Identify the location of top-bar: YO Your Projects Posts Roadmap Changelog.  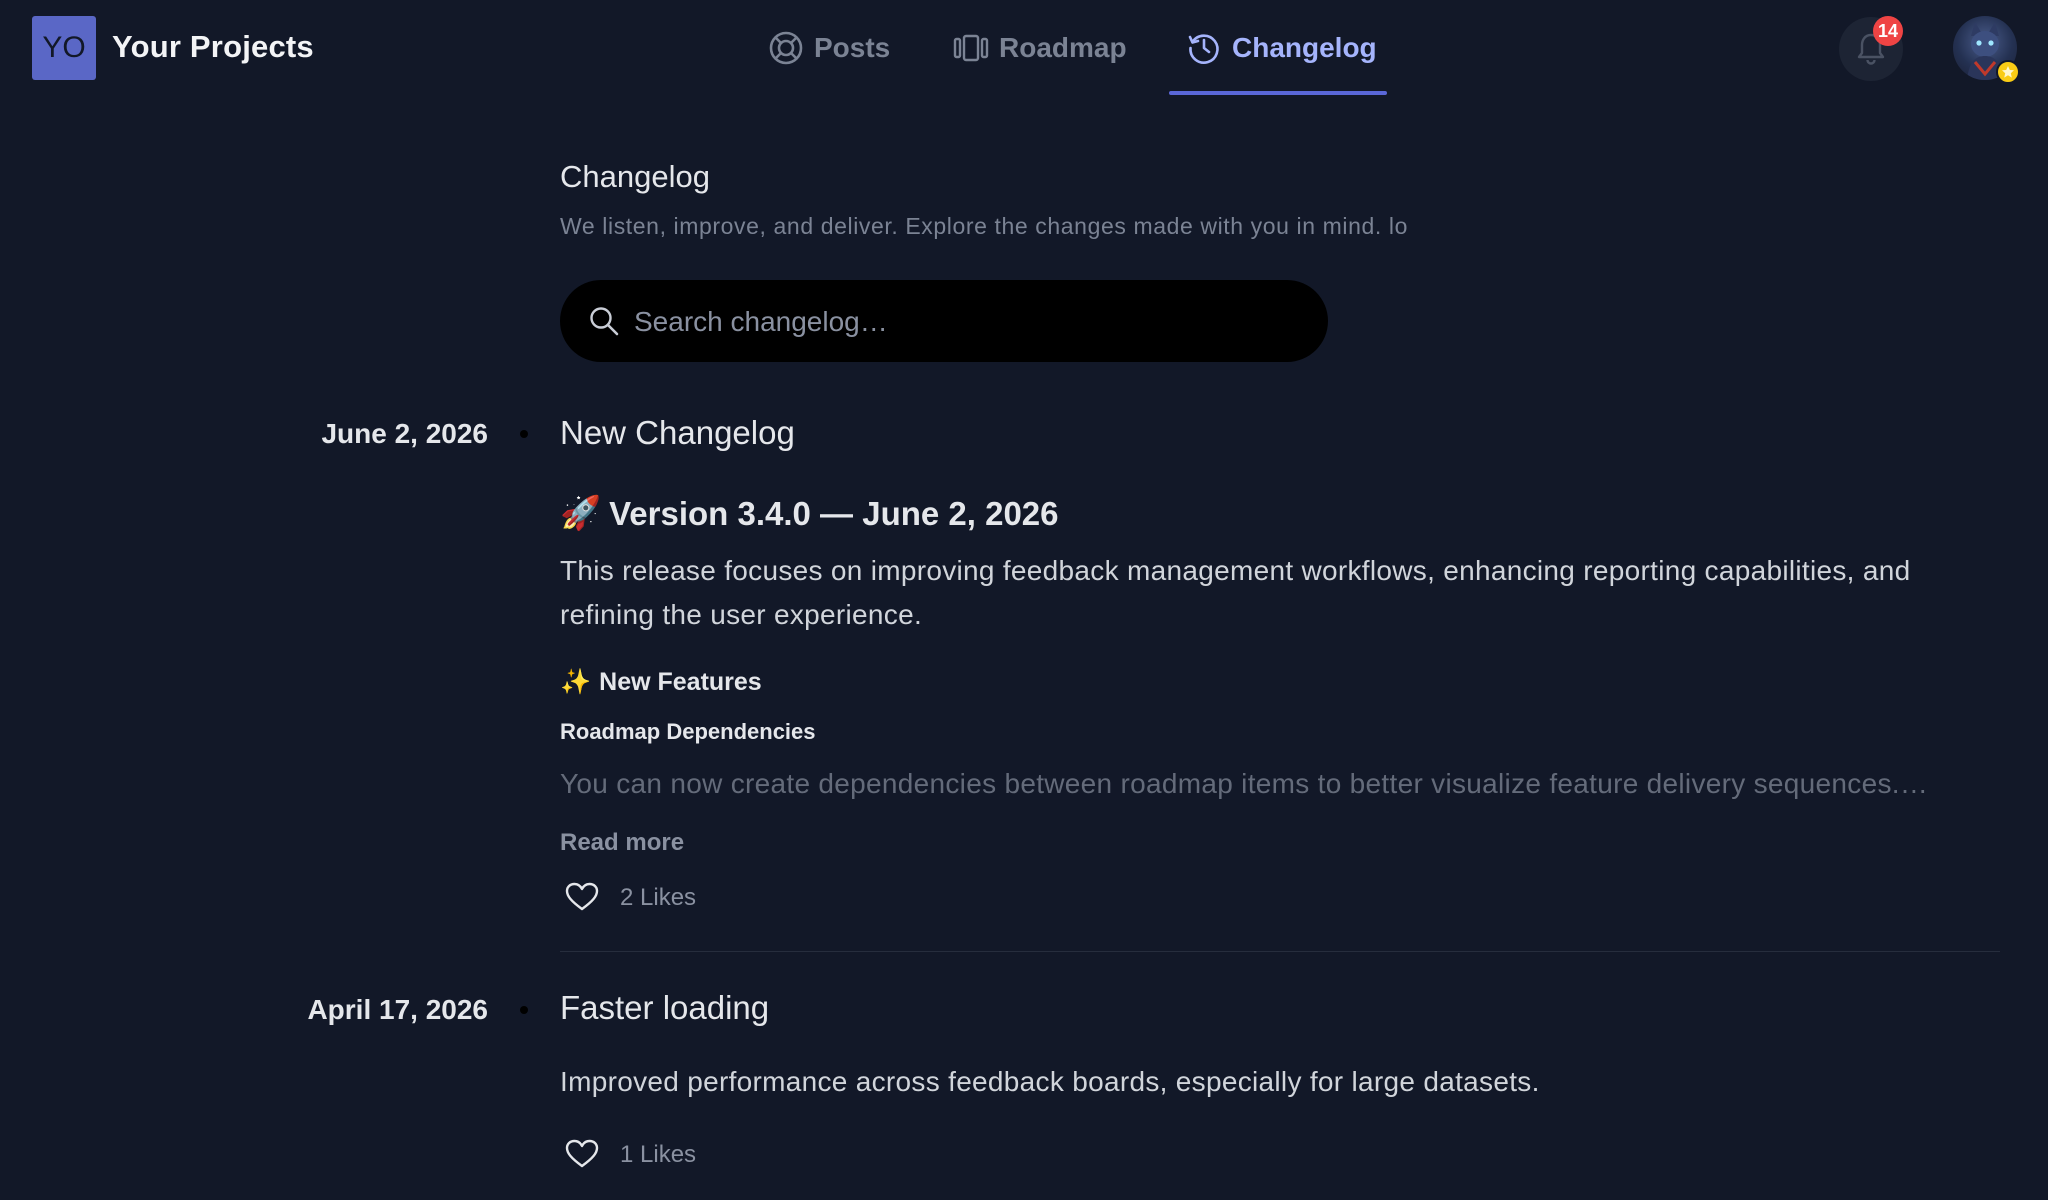
(1024, 48).